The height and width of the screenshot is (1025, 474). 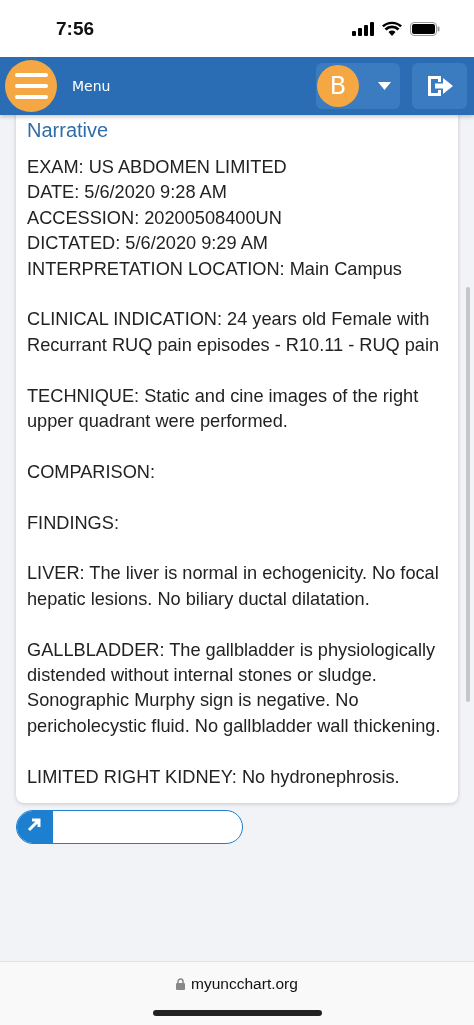 What do you see at coordinates (468, 494) in the screenshot?
I see `scrollbar` at bounding box center [468, 494].